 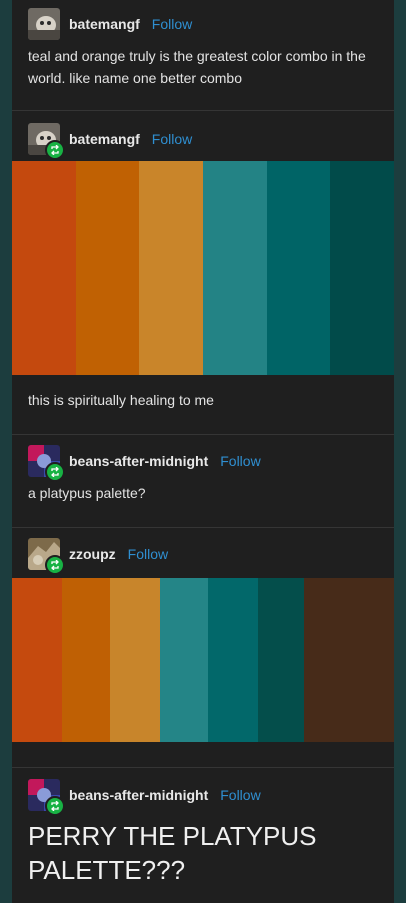 I want to click on post-header: zzoupz Follow, so click(x=98, y=556).